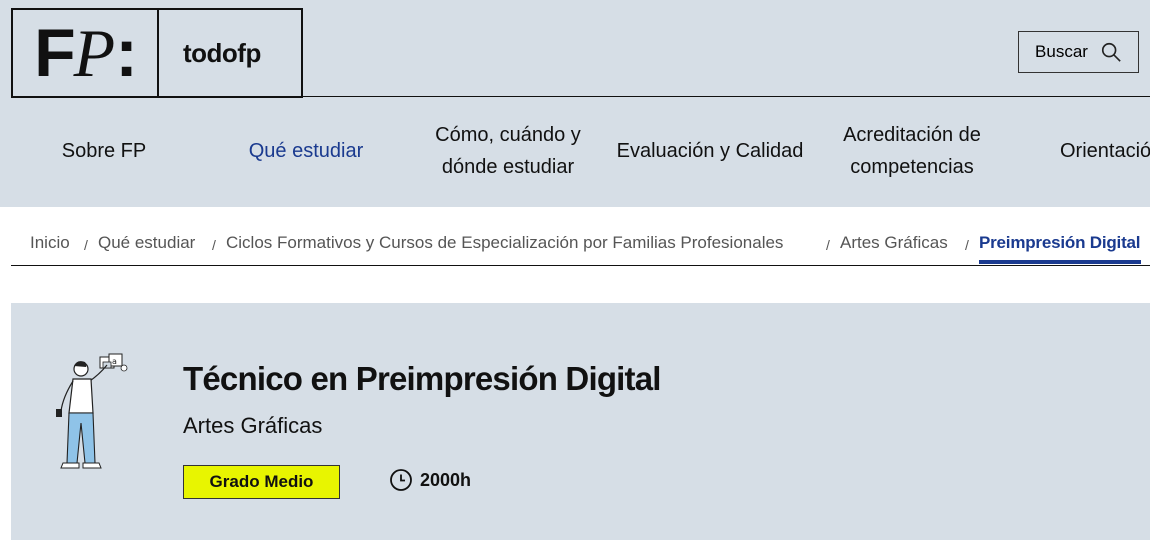 The height and width of the screenshot is (540, 1150). Describe the element at coordinates (710, 151) in the screenshot. I see `nav-item-evaluacion-calidad: Evaluación y Calidad` at that location.